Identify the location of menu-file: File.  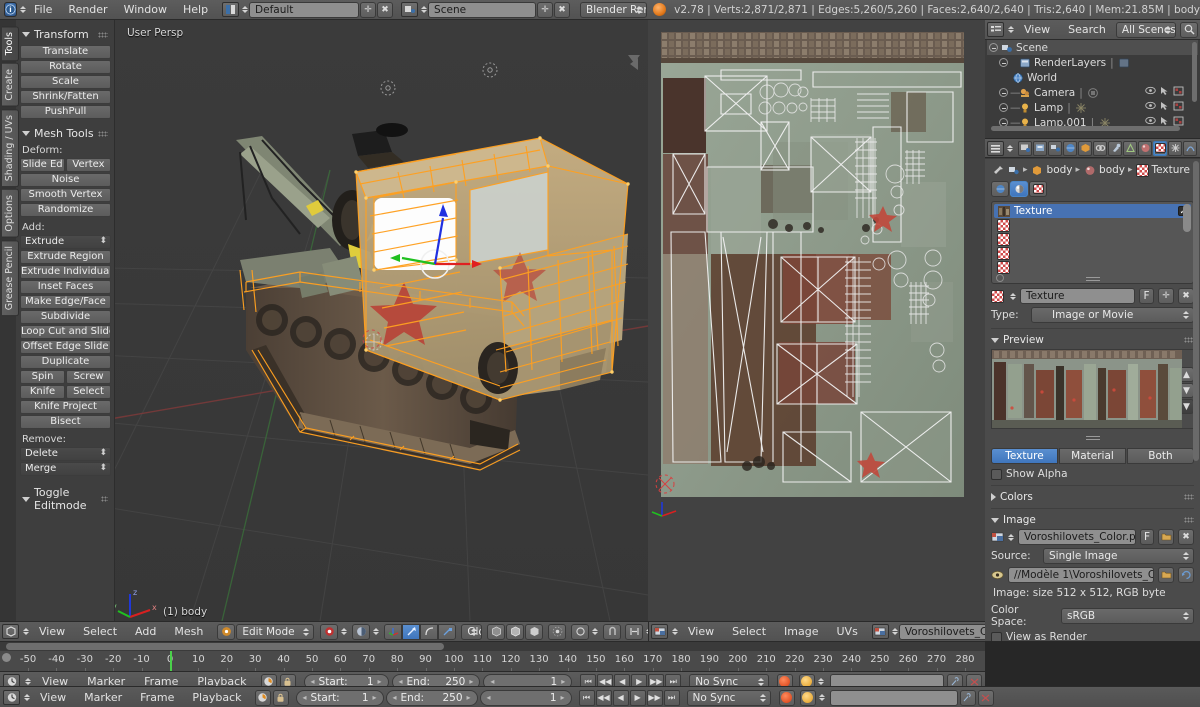
(43, 10).